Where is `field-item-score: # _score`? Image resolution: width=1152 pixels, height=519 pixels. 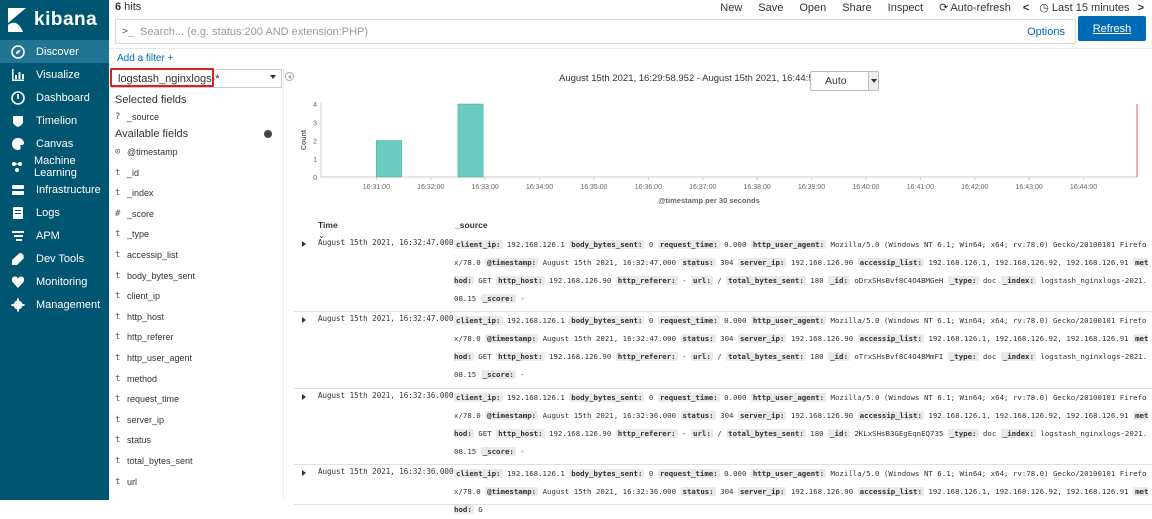
field-item-score: # _score is located at coordinates (134, 214).